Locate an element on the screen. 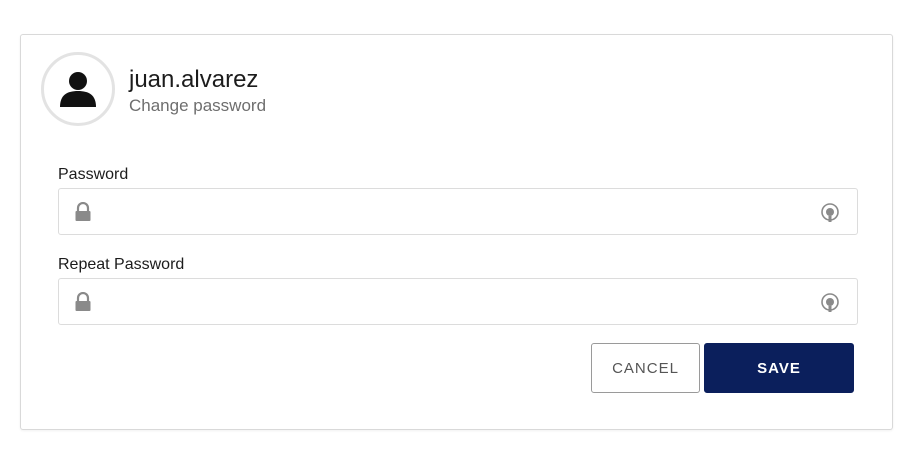 The height and width of the screenshot is (460, 922). password-label: Password is located at coordinates (93, 174).